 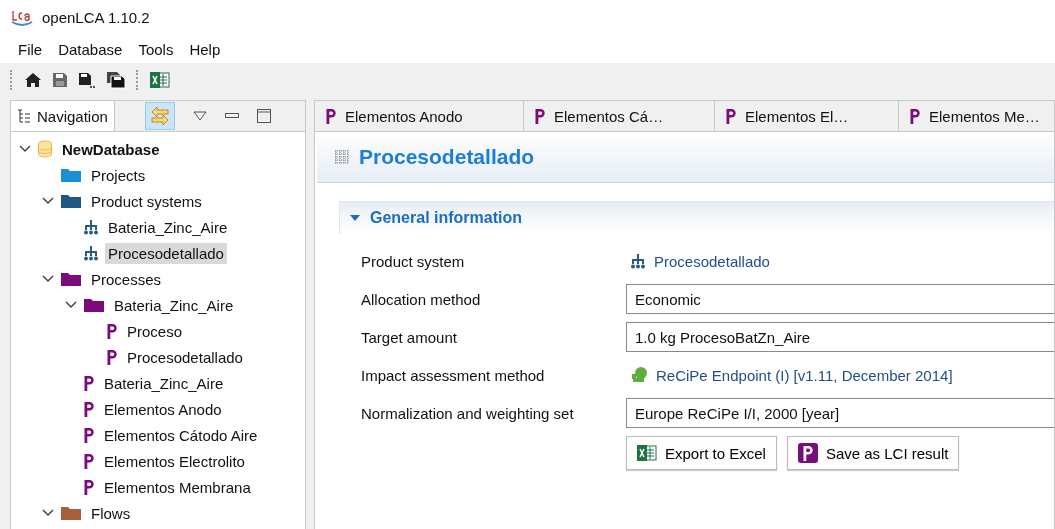 I want to click on save-as-icon, so click(x=87, y=80).